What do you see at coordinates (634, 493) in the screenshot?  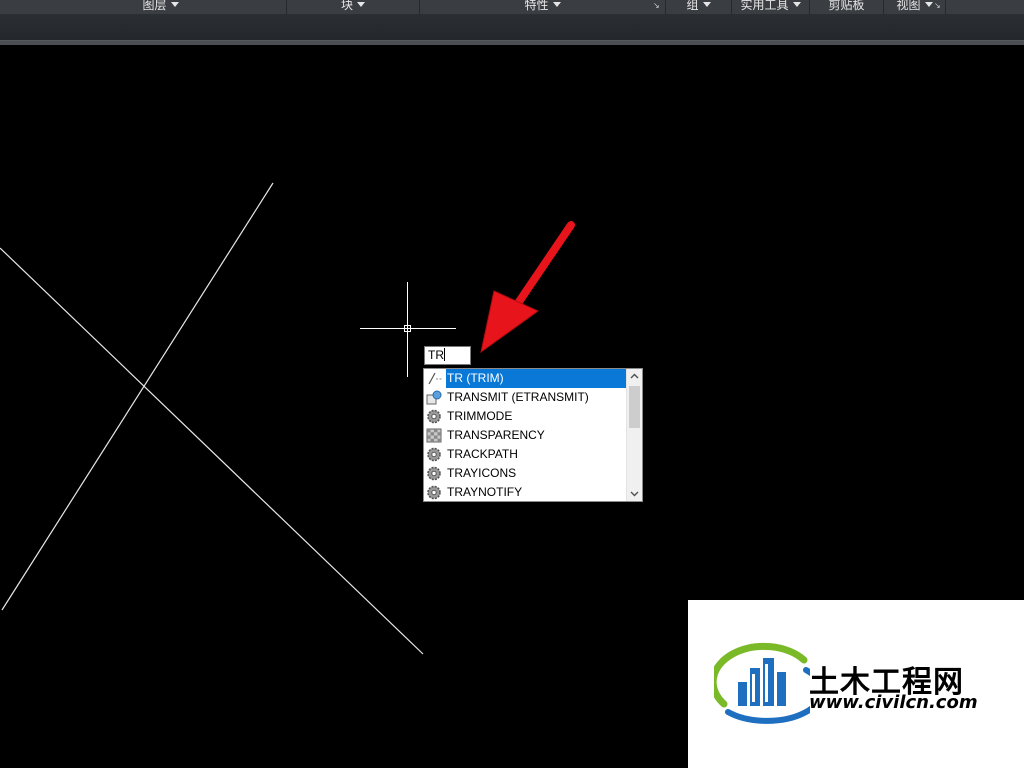 I see `scroll-down-arrow-icon` at bounding box center [634, 493].